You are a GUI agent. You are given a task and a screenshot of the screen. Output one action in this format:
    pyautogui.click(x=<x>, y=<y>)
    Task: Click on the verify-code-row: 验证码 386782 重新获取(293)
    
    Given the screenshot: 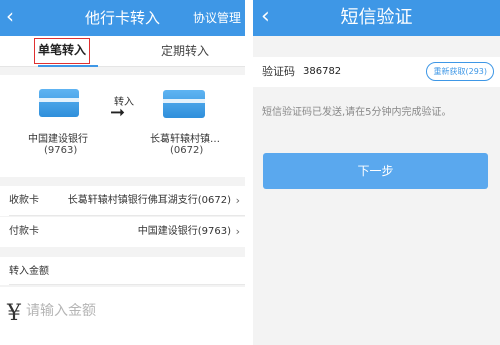 What is the action you would take?
    pyautogui.click(x=376, y=72)
    